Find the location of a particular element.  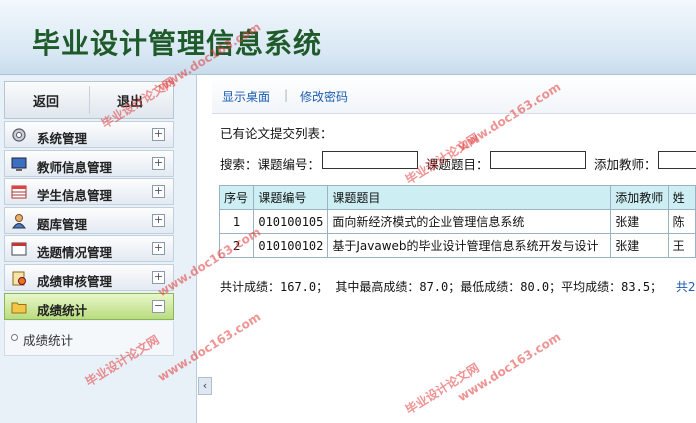

clipboard-icon is located at coordinates (19, 278).